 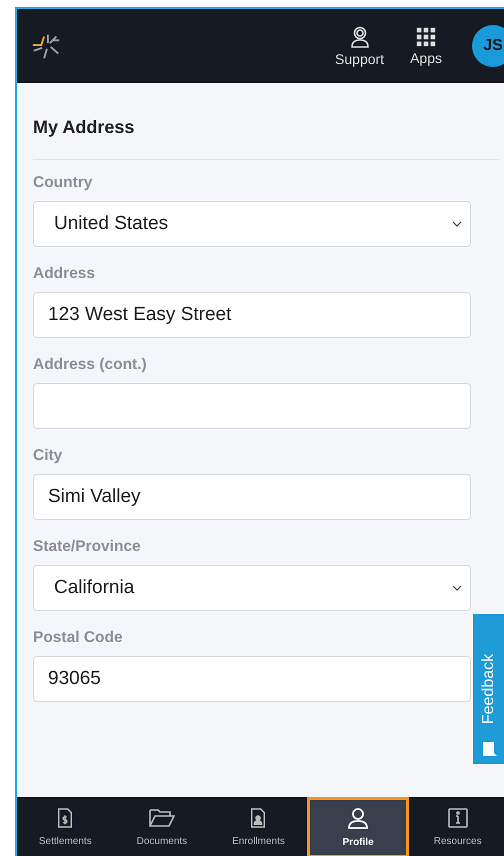 I want to click on field-label: Postal Code, so click(x=78, y=638).